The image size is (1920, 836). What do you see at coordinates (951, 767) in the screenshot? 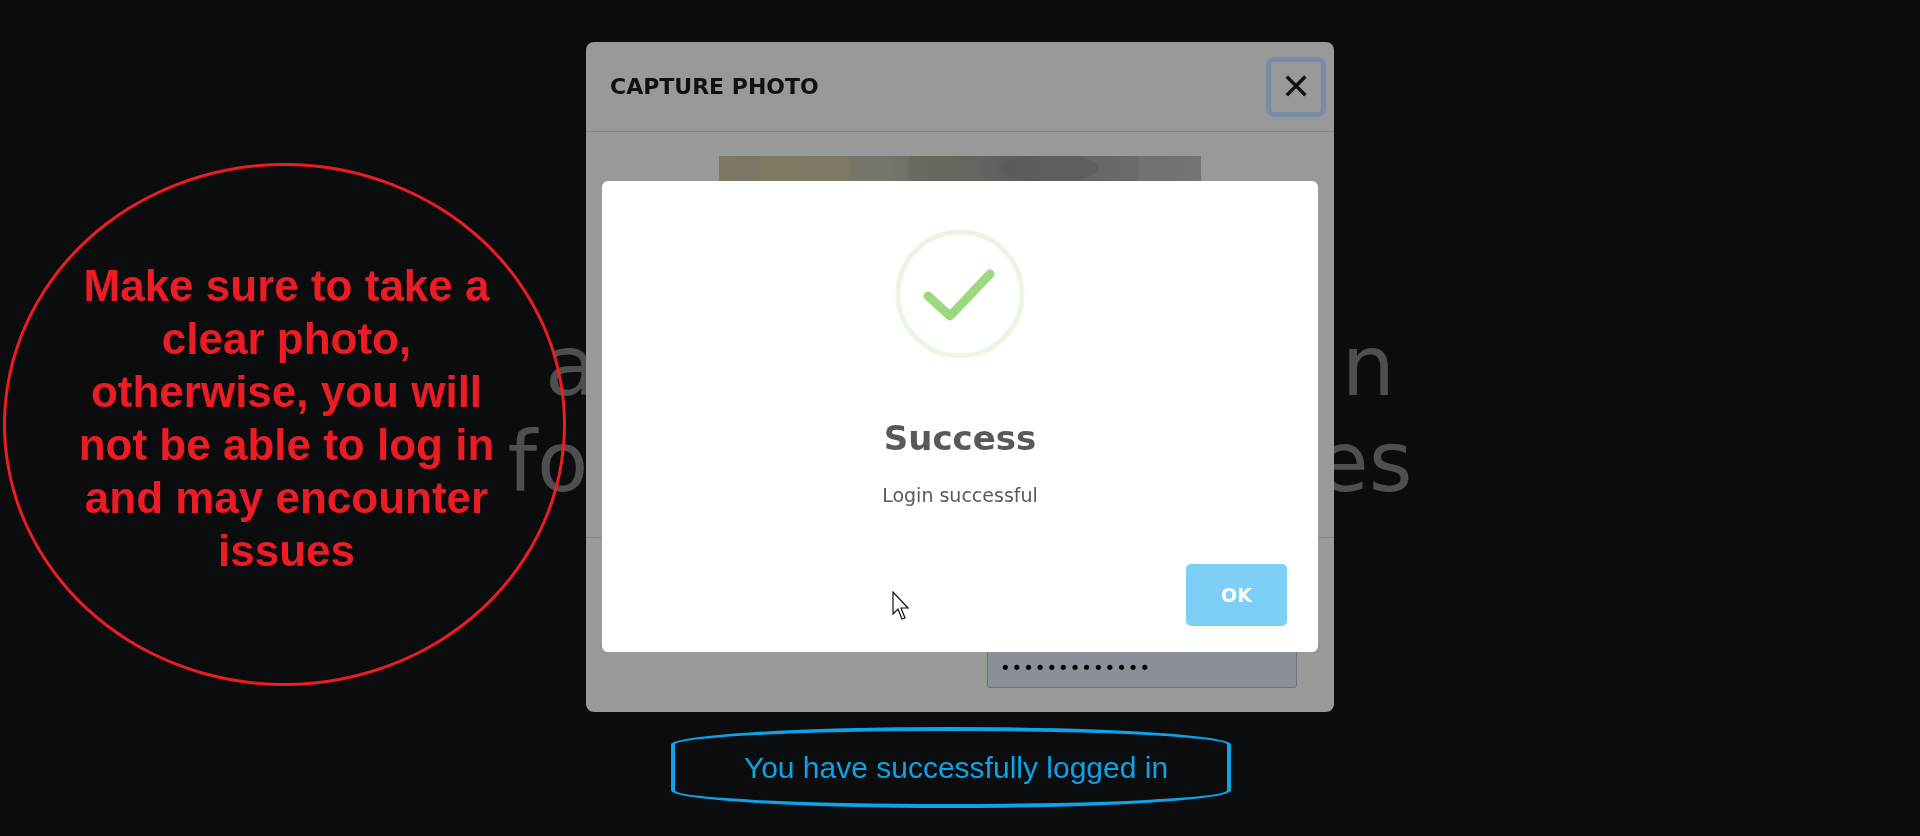
I see `success-note: You have successfully logged in` at bounding box center [951, 767].